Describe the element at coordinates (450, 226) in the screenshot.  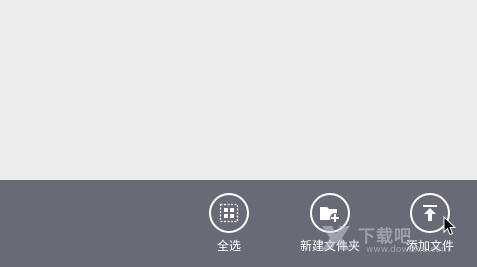
I see `mouse-cursor-icon` at that location.